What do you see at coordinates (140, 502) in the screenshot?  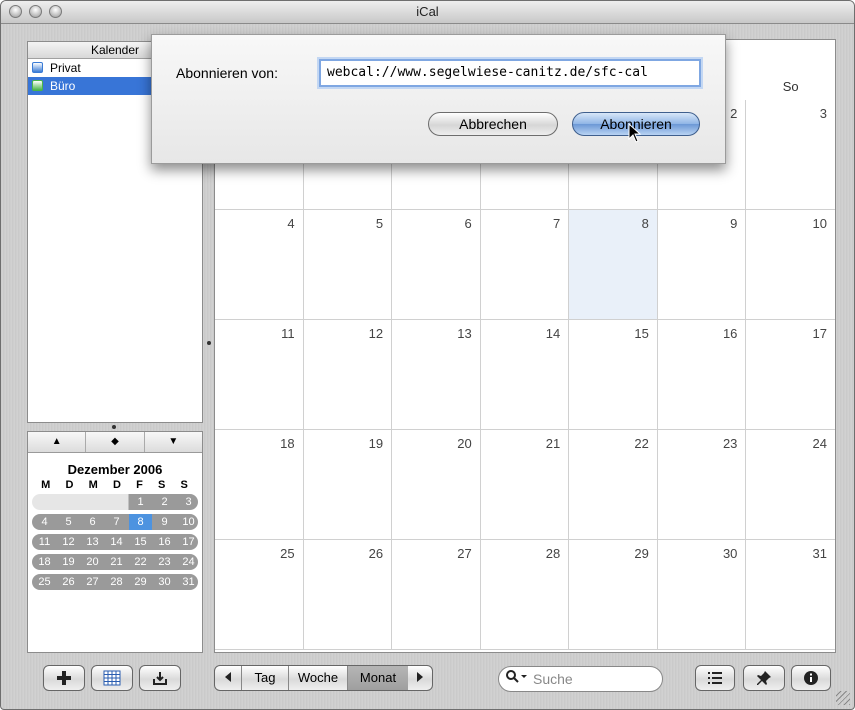 I see `mini-day: 1` at bounding box center [140, 502].